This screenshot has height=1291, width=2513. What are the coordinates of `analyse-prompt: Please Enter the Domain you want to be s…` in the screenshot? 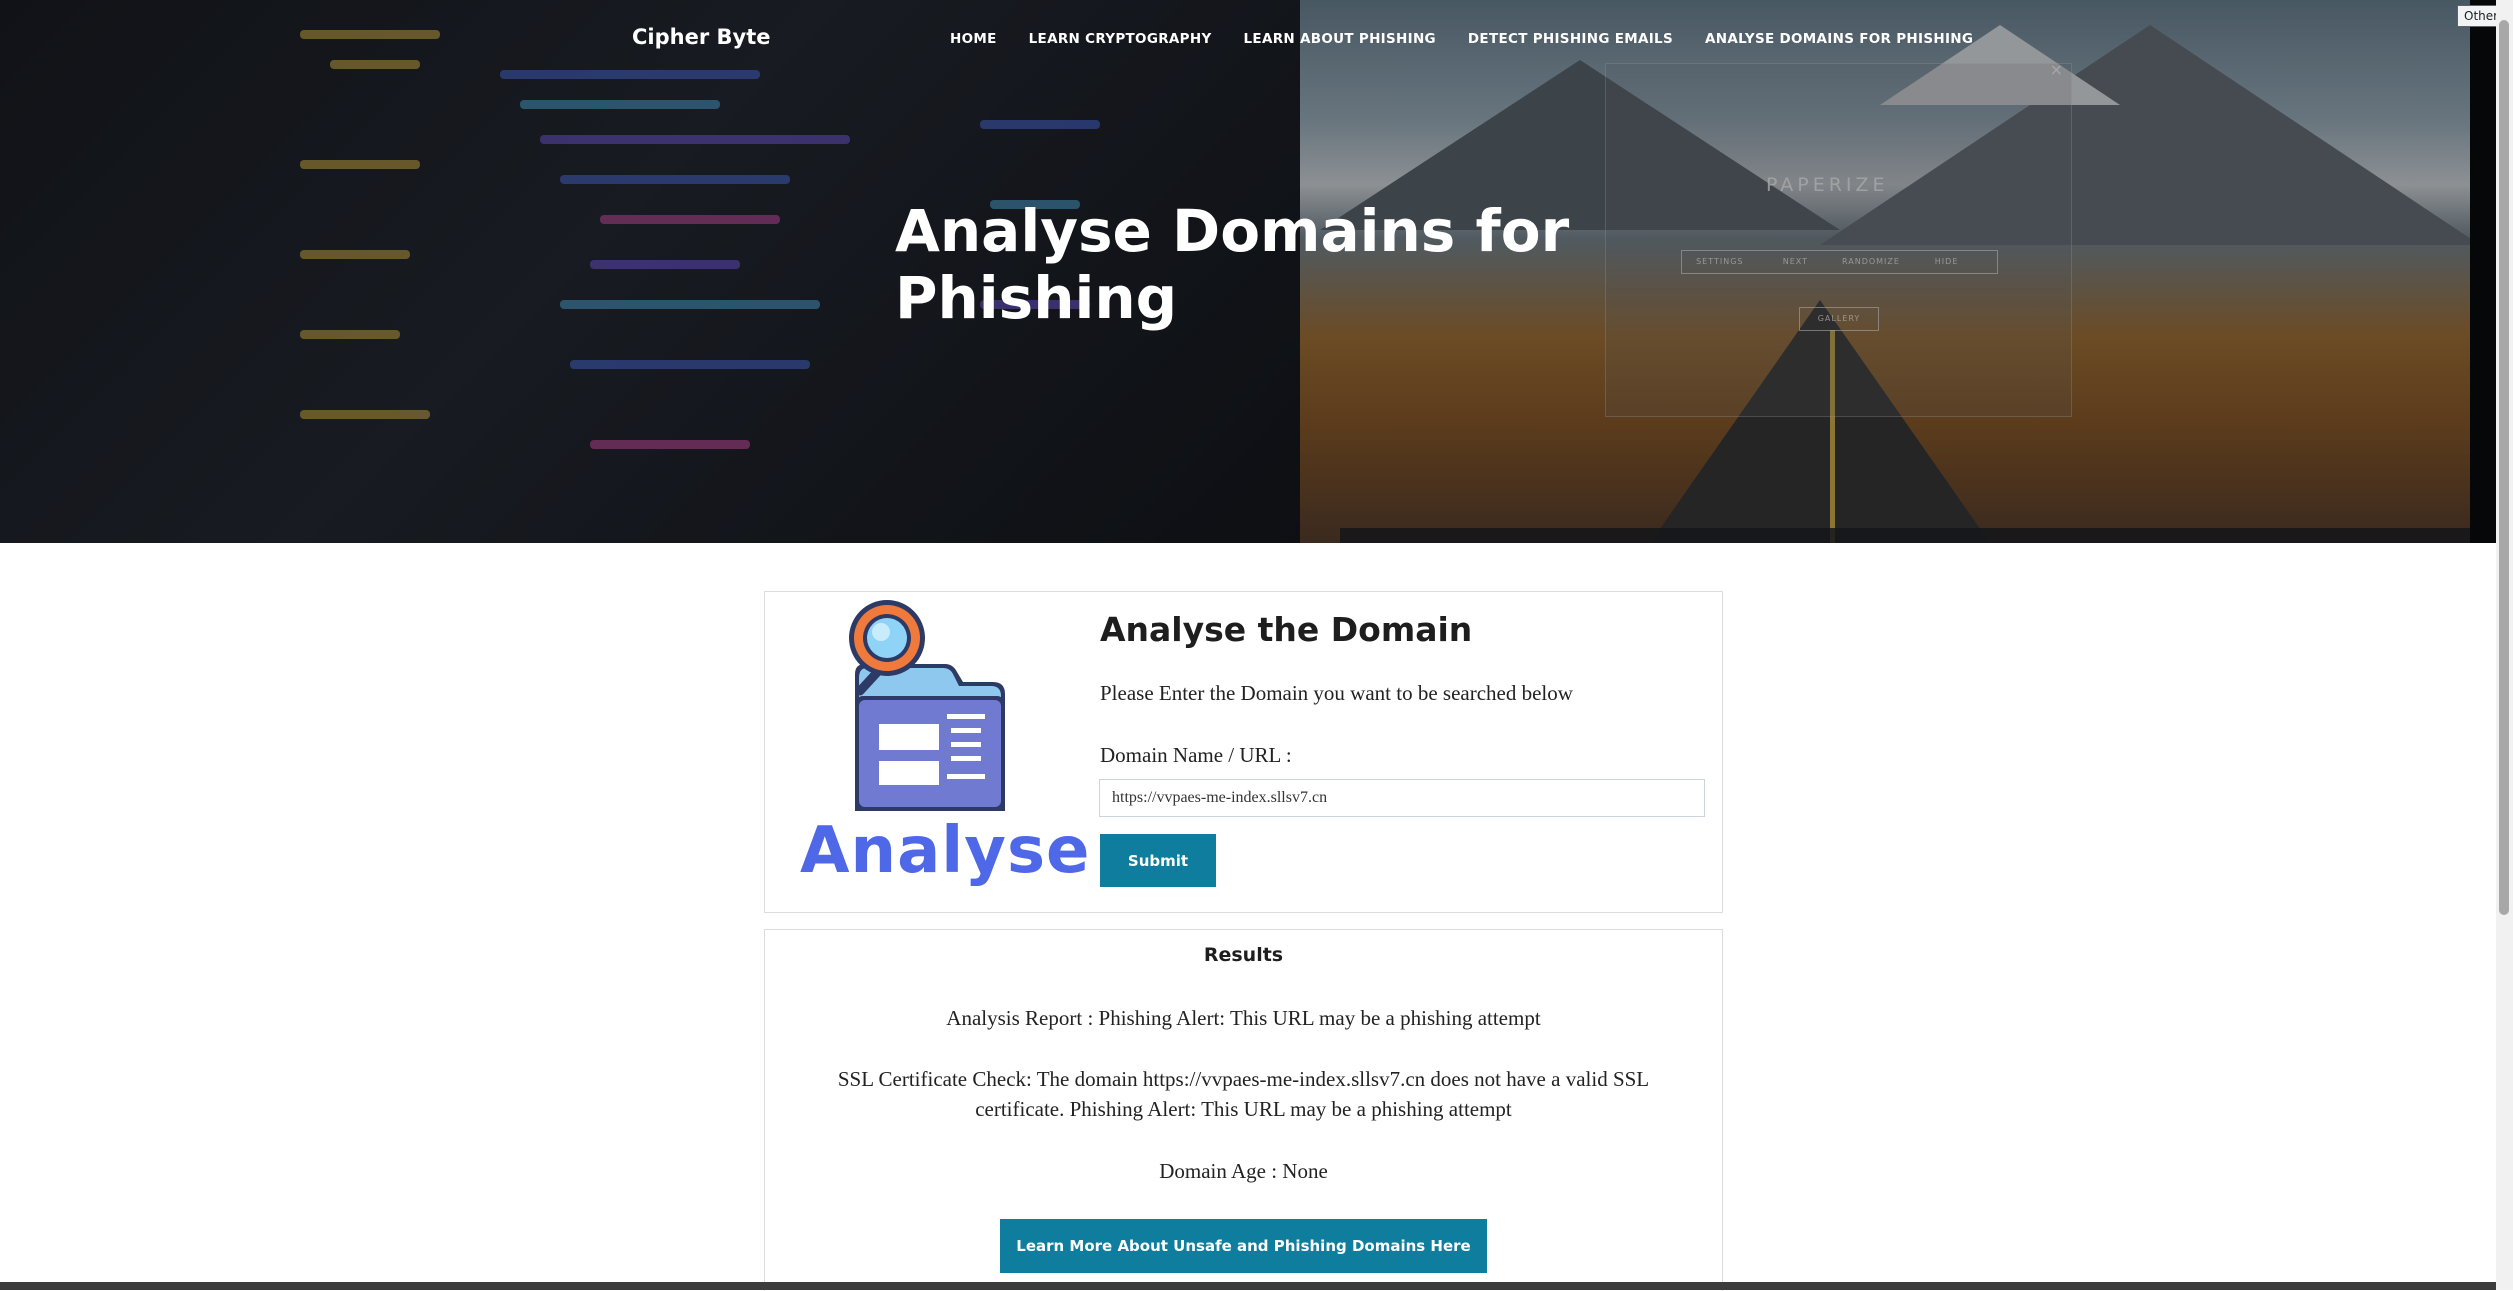 It's located at (1336, 693).